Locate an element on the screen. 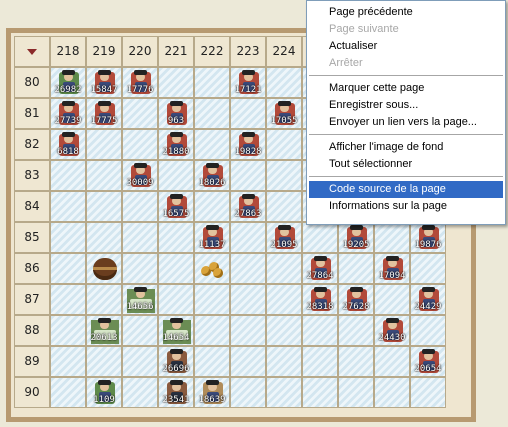 This screenshot has width=508, height=427. unit-token: 19828 is located at coordinates (248, 144).